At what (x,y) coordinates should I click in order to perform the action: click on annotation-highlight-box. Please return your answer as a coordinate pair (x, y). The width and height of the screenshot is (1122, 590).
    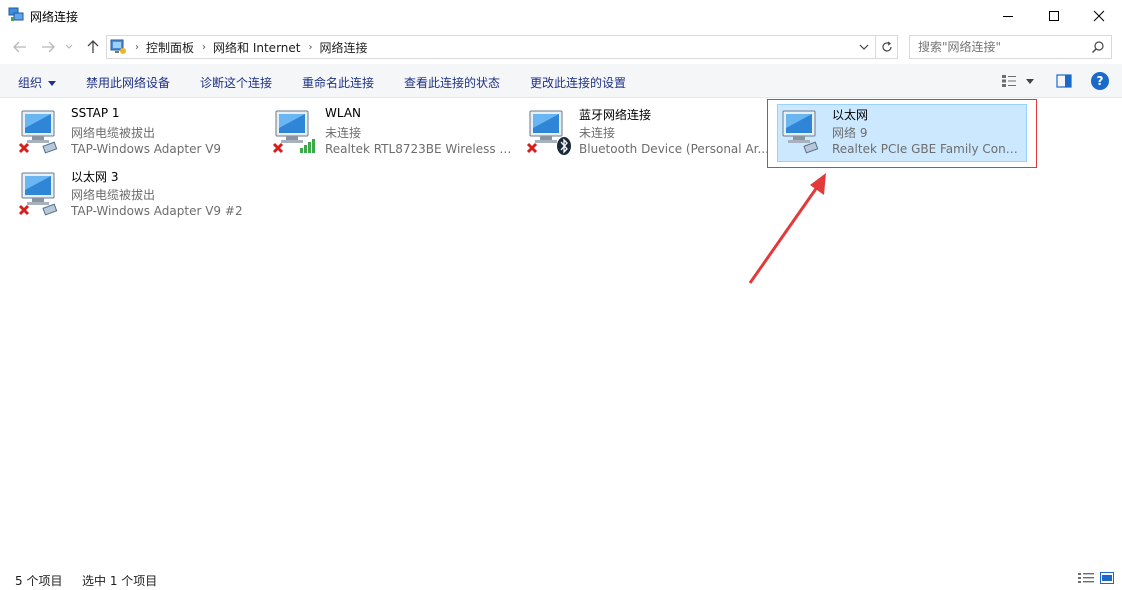
    Looking at the image, I should click on (902, 133).